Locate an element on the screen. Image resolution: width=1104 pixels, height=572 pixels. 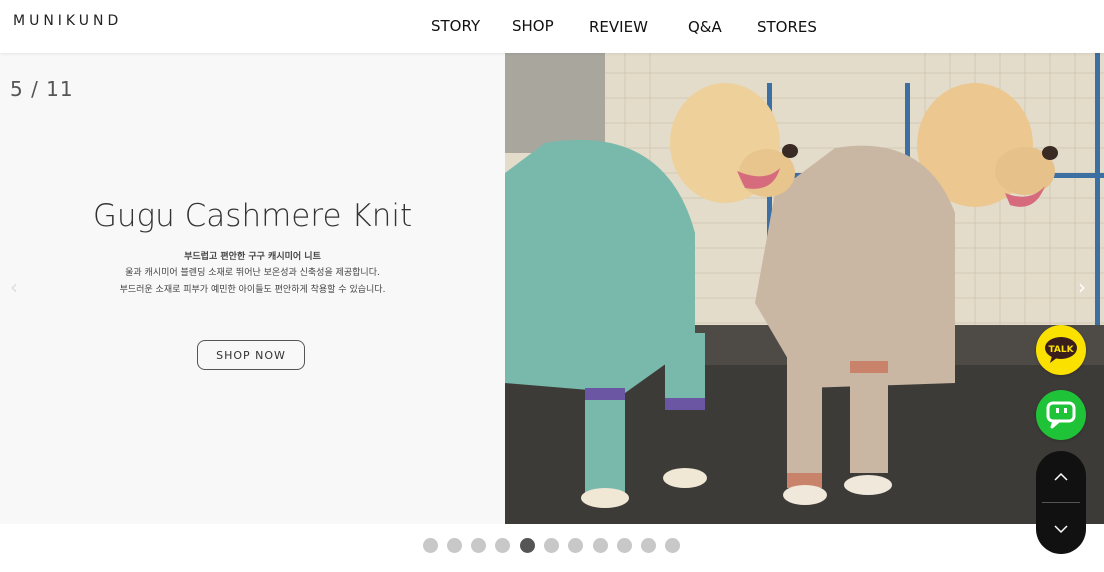
prev-slide-button: ‹ is located at coordinates (14, 287).